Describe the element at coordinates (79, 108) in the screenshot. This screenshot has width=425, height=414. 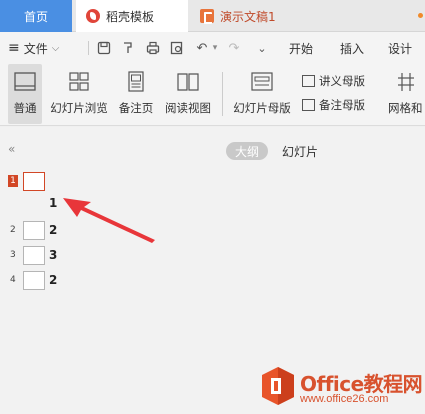
I see `slide-browse-label: 幻灯片浏览` at that location.